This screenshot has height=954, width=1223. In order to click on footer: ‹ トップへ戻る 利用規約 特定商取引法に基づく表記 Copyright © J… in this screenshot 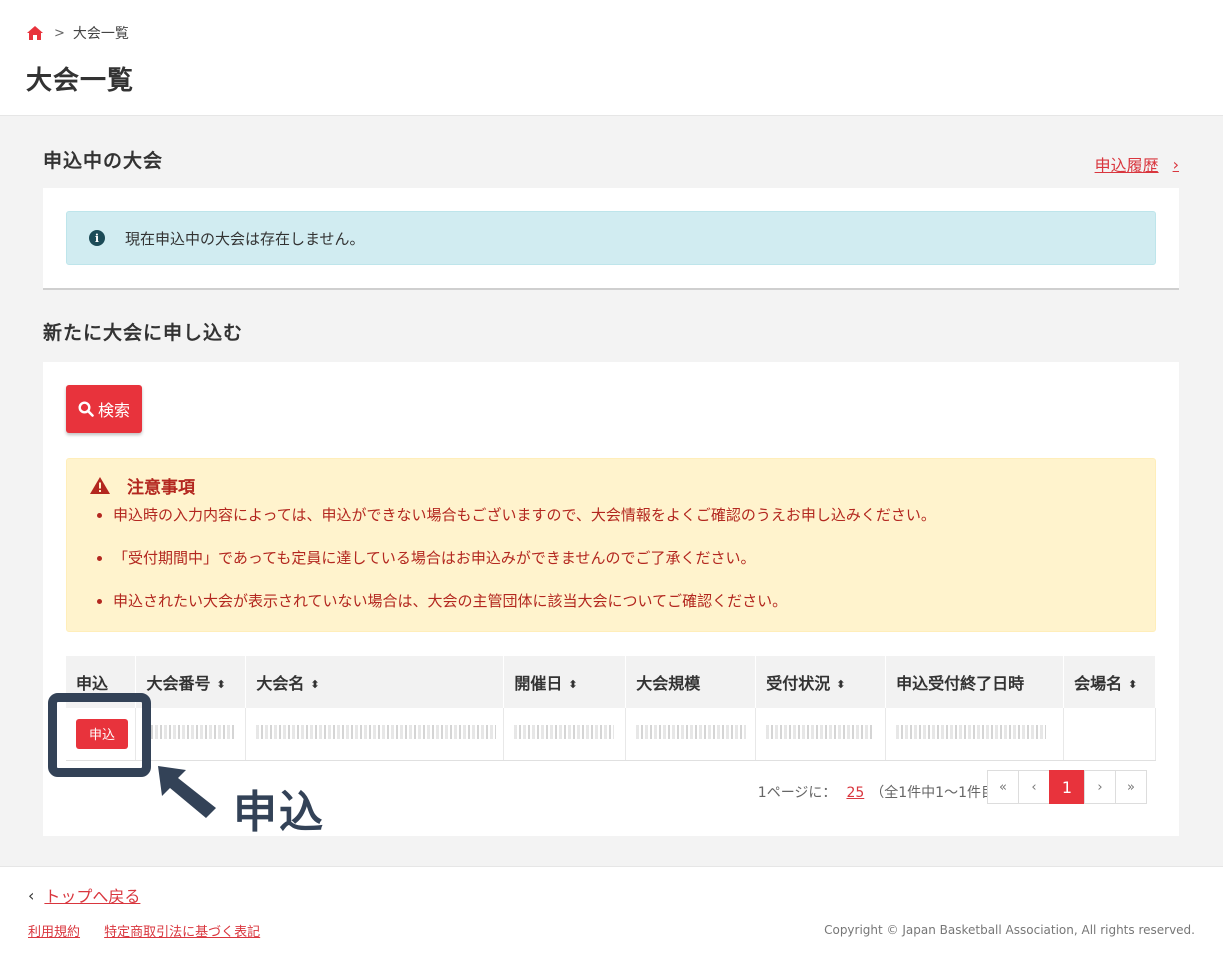, I will do `click(611, 910)`.